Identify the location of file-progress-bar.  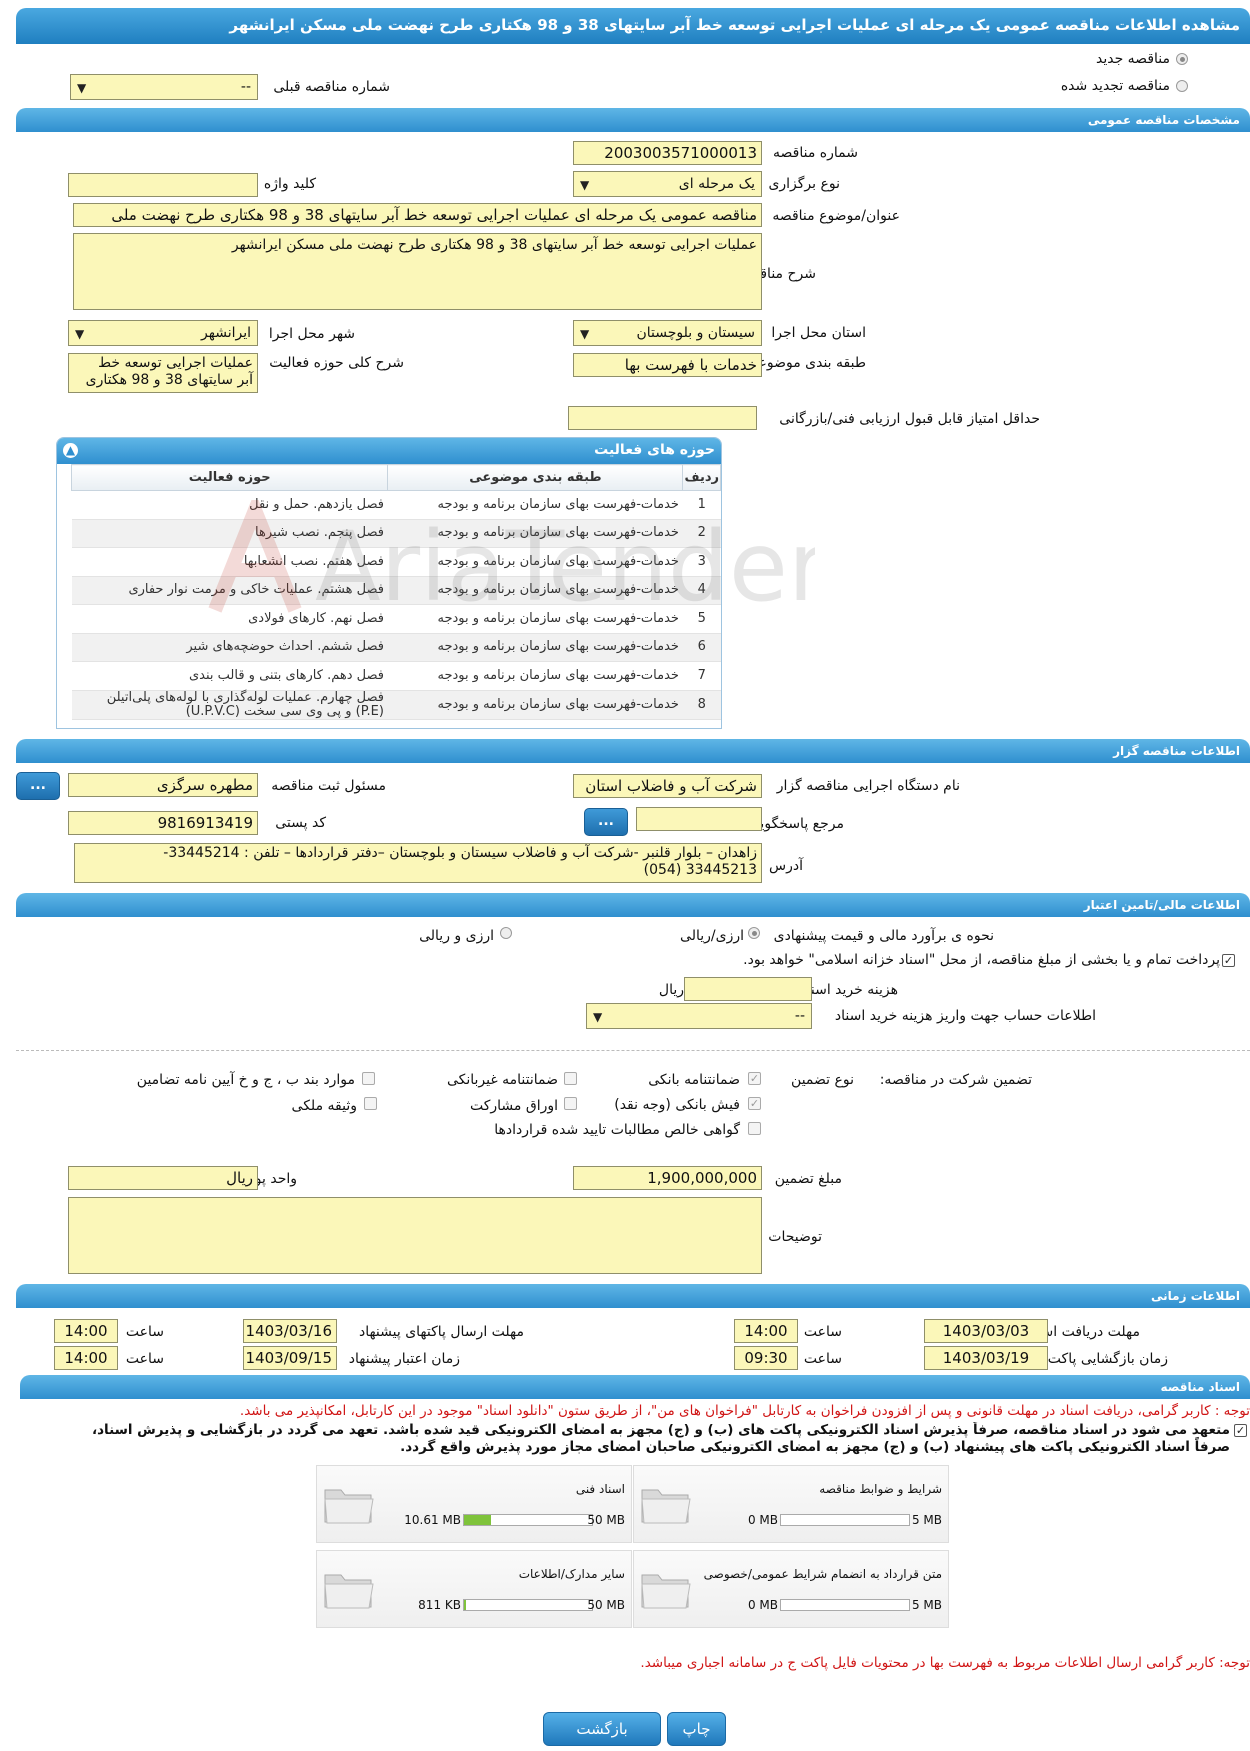
(528, 1520).